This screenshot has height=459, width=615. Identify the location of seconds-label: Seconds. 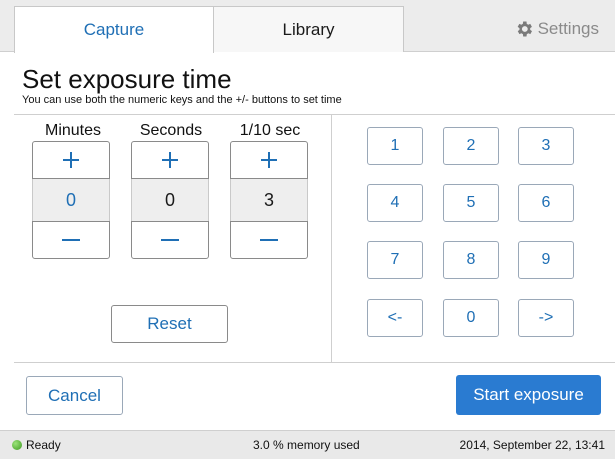
(171, 130).